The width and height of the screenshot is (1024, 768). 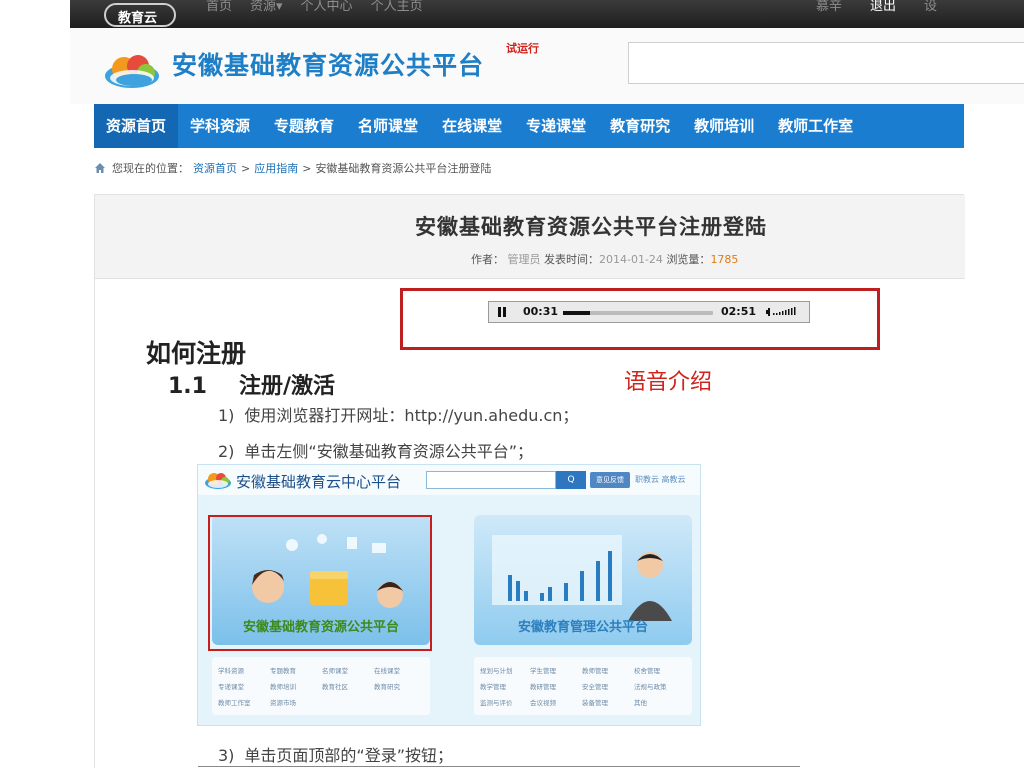 I want to click on top-bar: 教育云 首页 资源▾ 个人中心 个人主页 慕辛 退出 设, so click(x=547, y=14).